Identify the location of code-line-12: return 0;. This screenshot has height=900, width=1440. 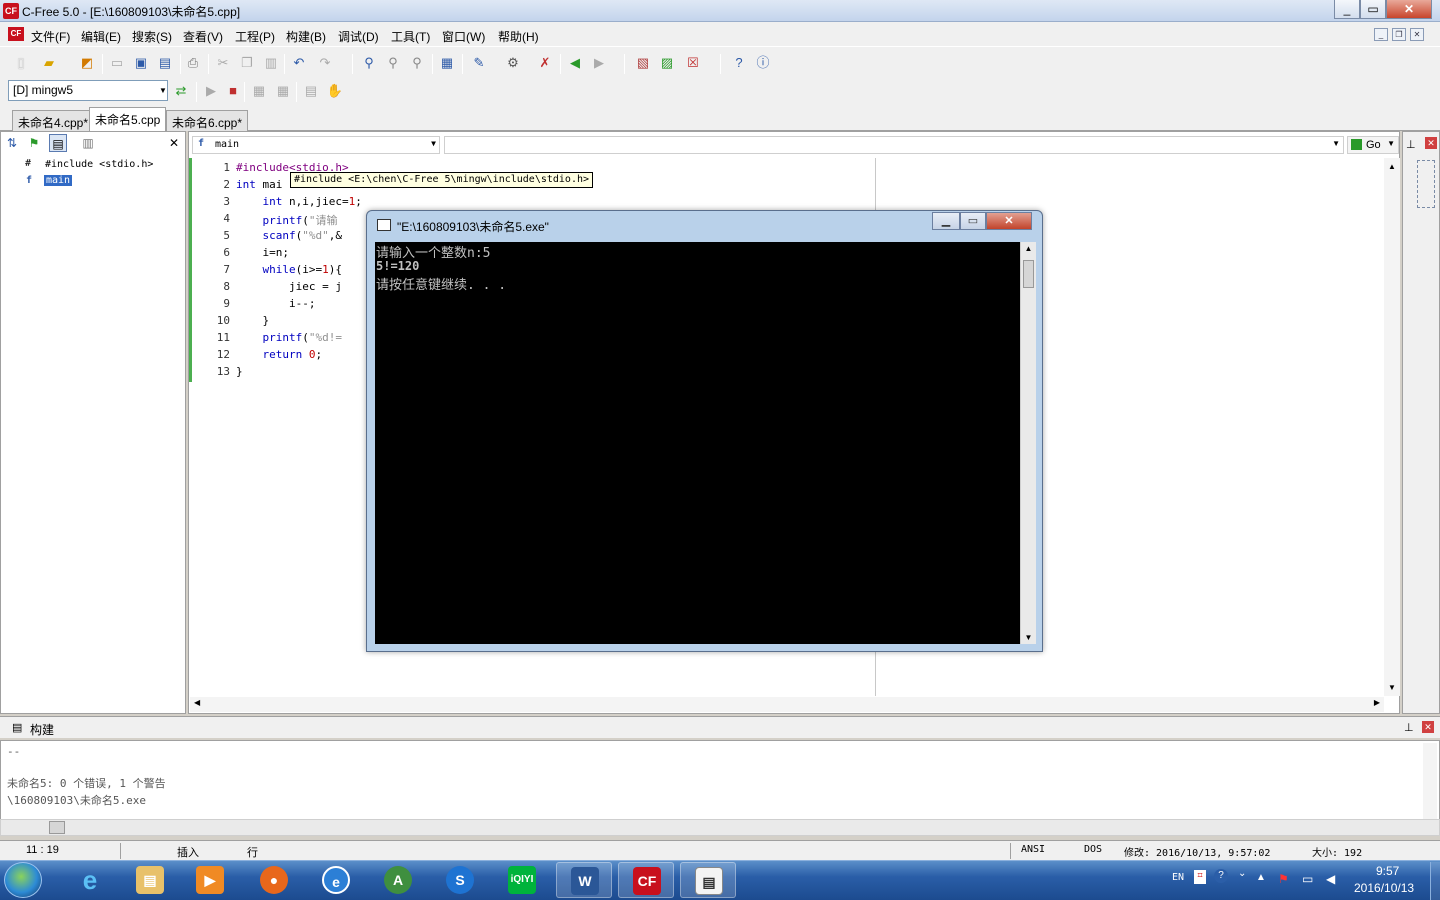
(279, 354).